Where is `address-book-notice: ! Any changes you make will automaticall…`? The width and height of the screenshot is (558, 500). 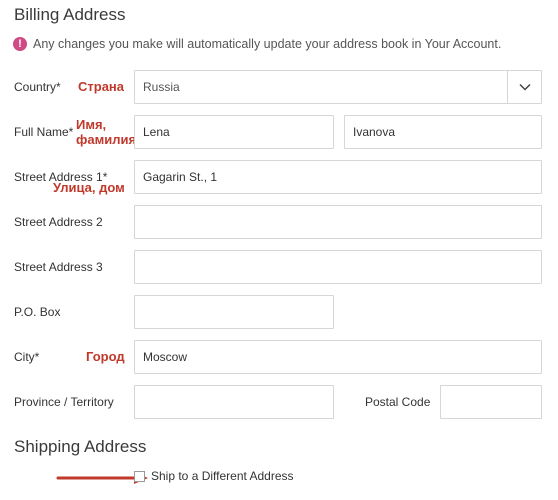 address-book-notice: ! Any changes you make will automaticall… is located at coordinates (257, 44).